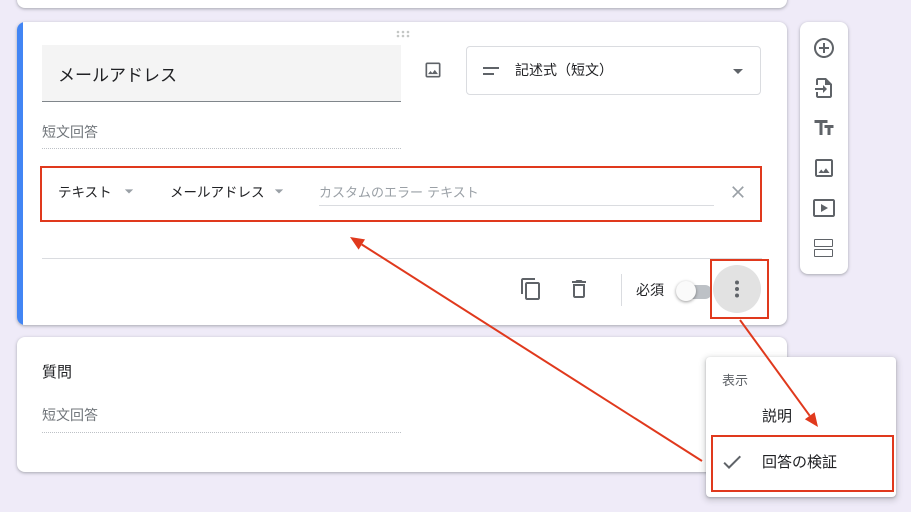  Describe the element at coordinates (824, 48) in the screenshot. I see `add-circle-icon` at that location.